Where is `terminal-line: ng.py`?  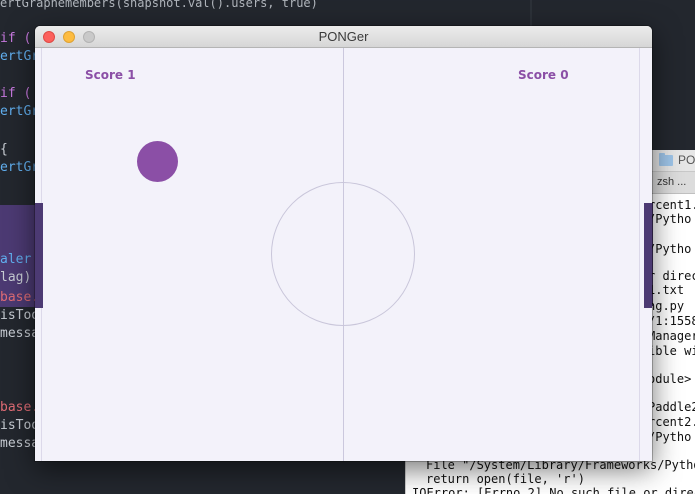
terminal-line: ng.py is located at coordinates (666, 306).